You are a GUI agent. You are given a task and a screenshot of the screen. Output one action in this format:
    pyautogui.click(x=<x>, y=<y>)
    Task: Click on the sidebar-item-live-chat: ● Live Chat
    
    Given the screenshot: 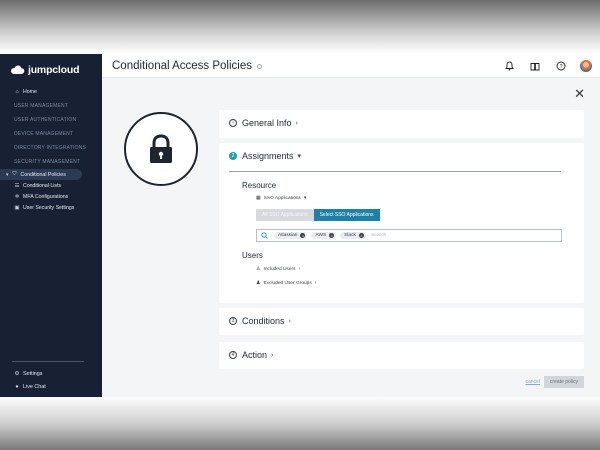 What is the action you would take?
    pyautogui.click(x=51, y=386)
    